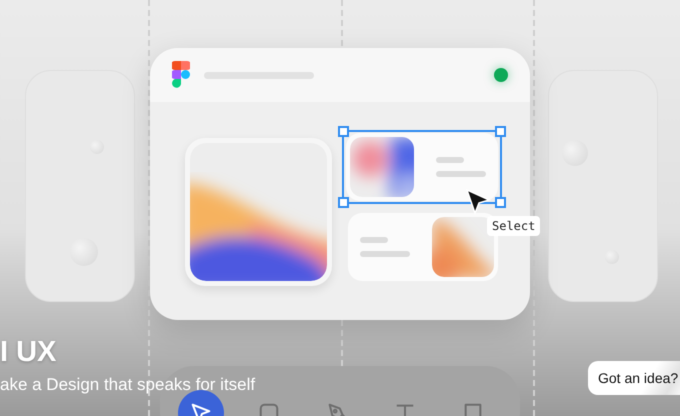  Describe the element at coordinates (501, 75) in the screenshot. I see `status-dot` at that location.